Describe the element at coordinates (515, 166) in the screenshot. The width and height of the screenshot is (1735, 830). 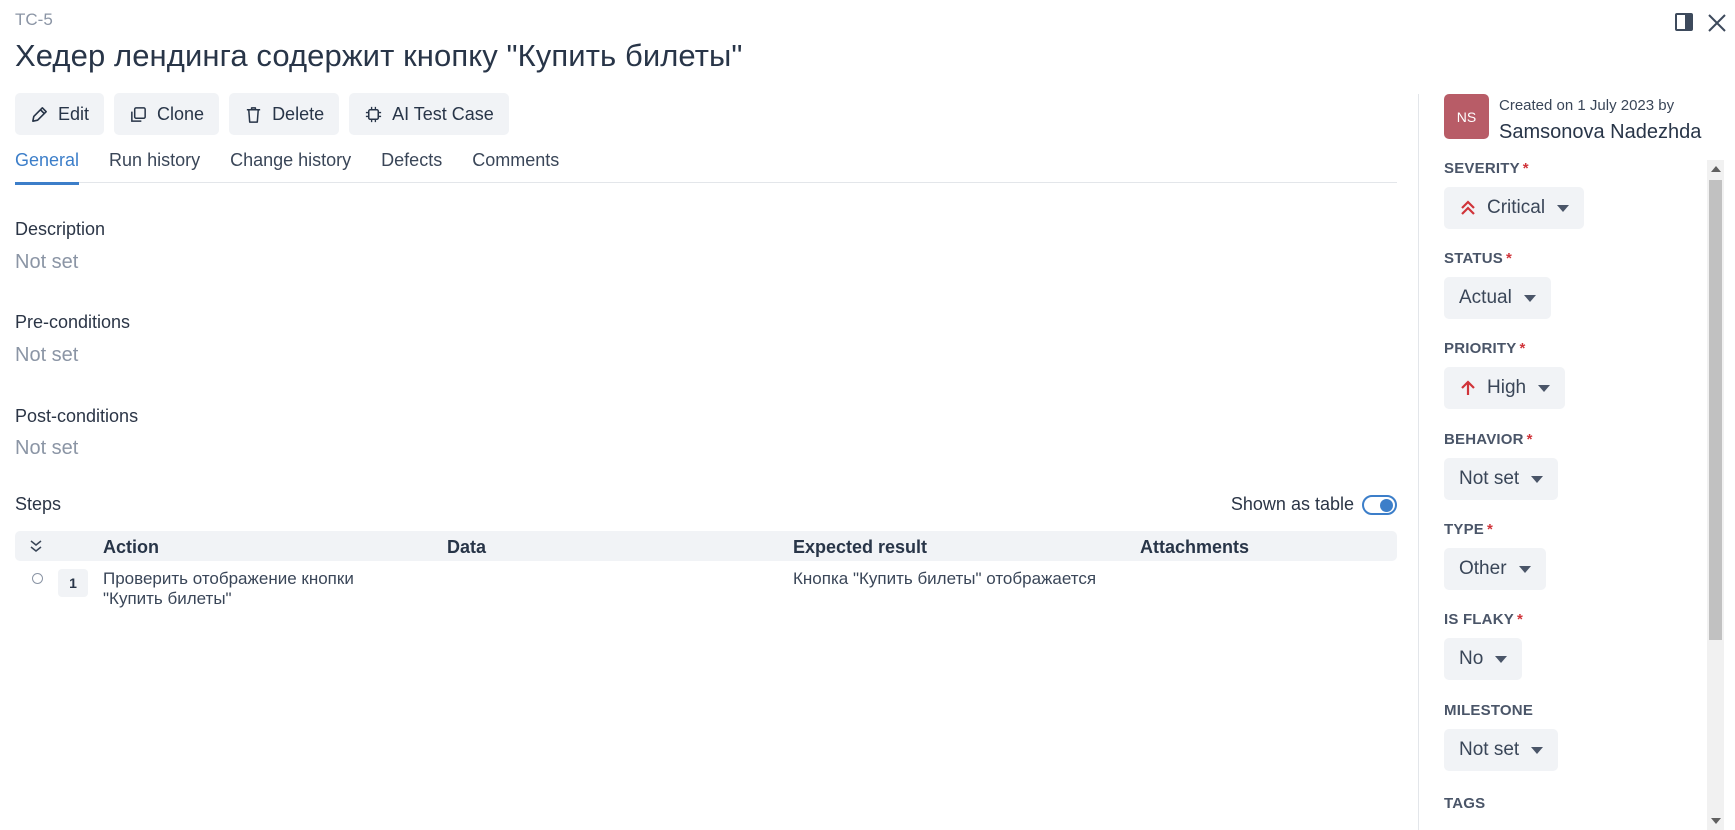
I see `tab-comments: Comments` at that location.